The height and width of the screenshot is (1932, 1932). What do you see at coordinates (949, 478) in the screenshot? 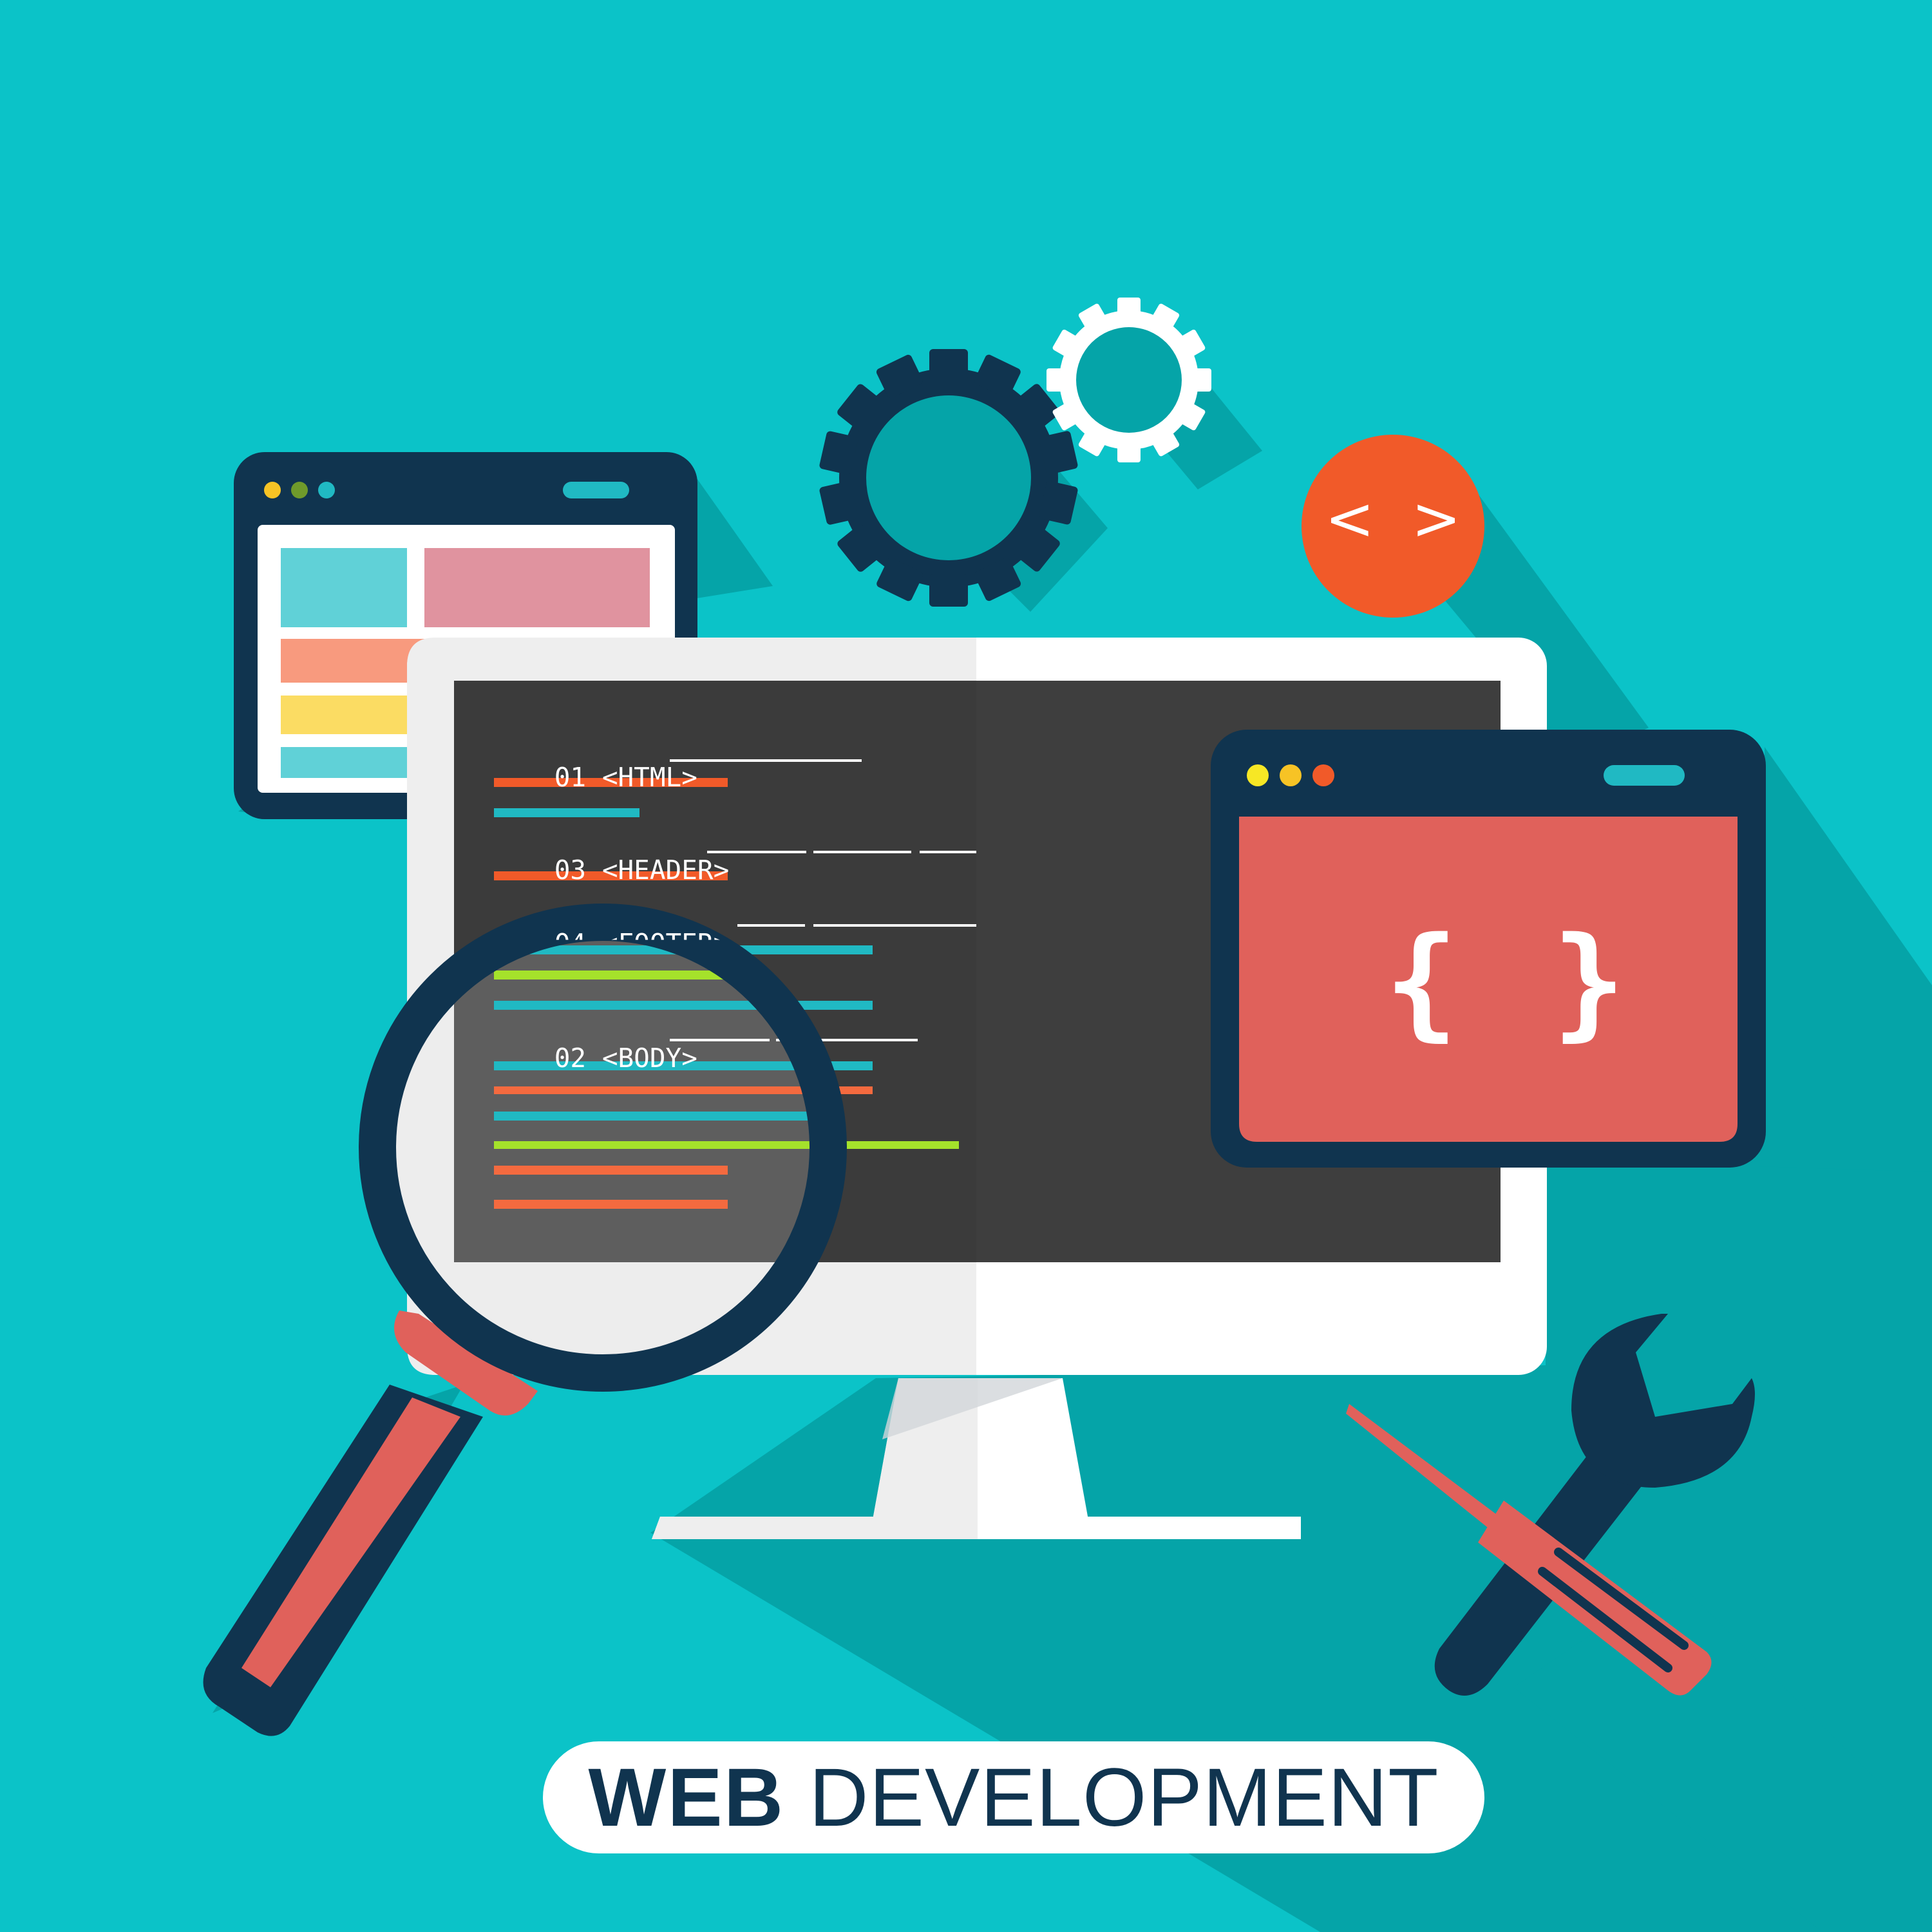
I see `gear-icon` at bounding box center [949, 478].